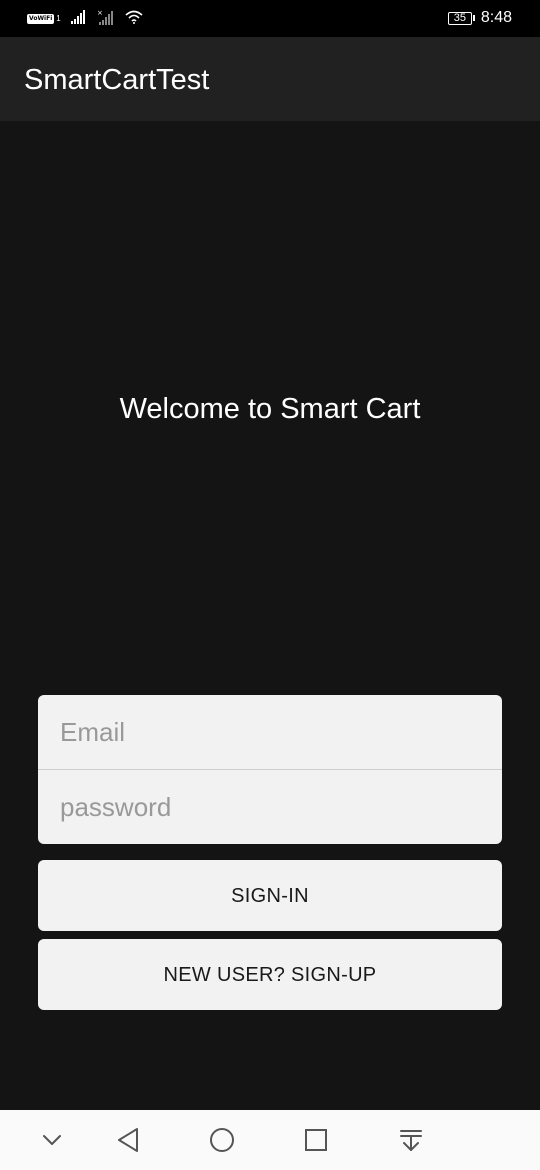  What do you see at coordinates (496, 17) in the screenshot?
I see `status-time: 8:48` at bounding box center [496, 17].